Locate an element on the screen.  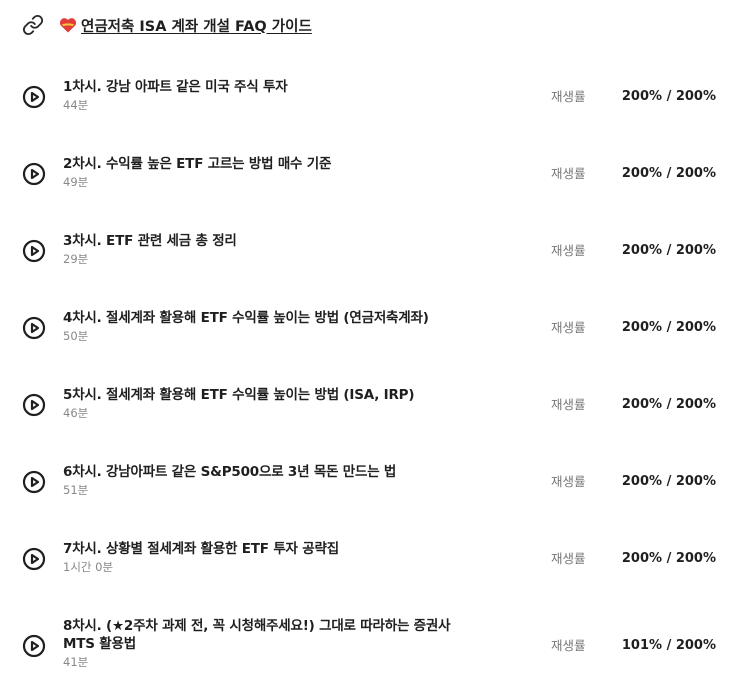
lesson-texts: 7차시. 상황별 절세계좌 활용한 ETF 투자 공략집 1시간 0분 is located at coordinates (201, 557).